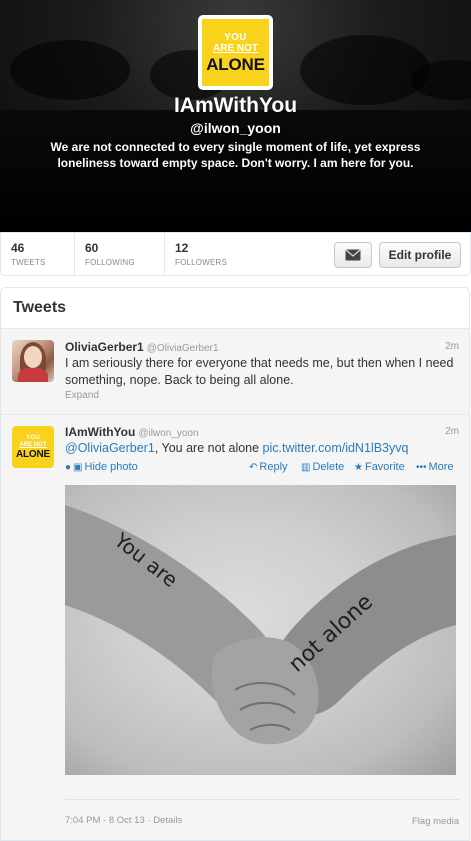 The image size is (471, 841). What do you see at coordinates (70, 70) in the screenshot?
I see `background-tree` at bounding box center [70, 70].